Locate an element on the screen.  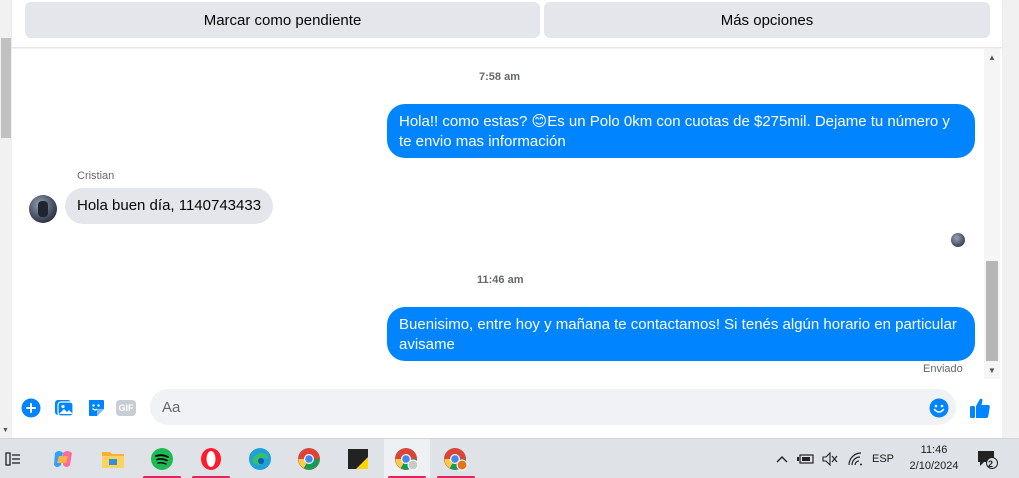
emoji-icon is located at coordinates (939, 408).